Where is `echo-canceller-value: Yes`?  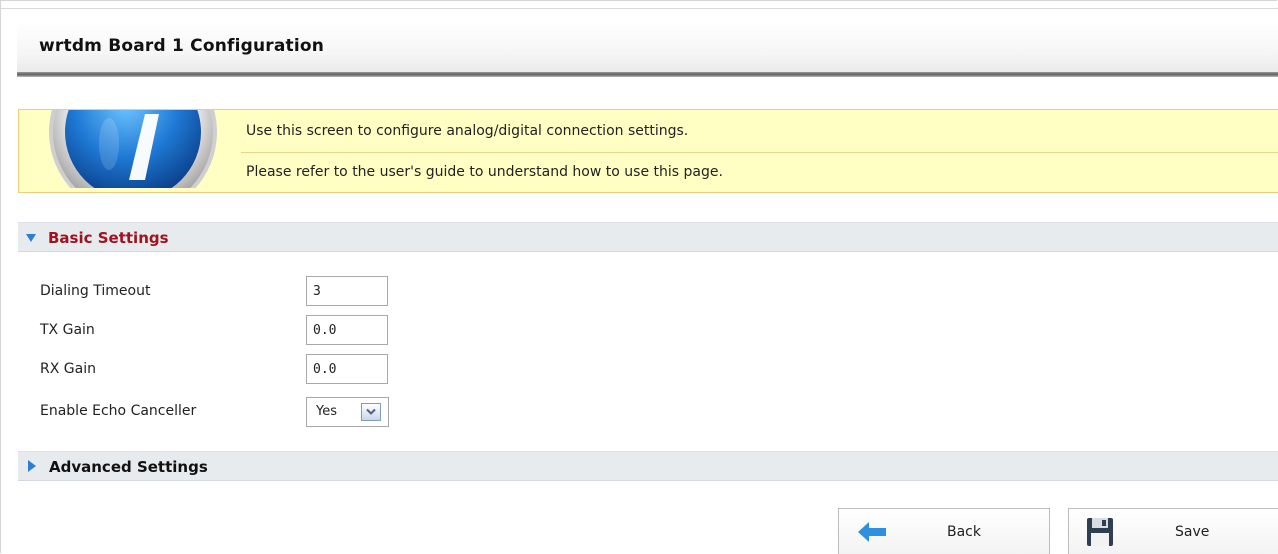
echo-canceller-value: Yes is located at coordinates (326, 411).